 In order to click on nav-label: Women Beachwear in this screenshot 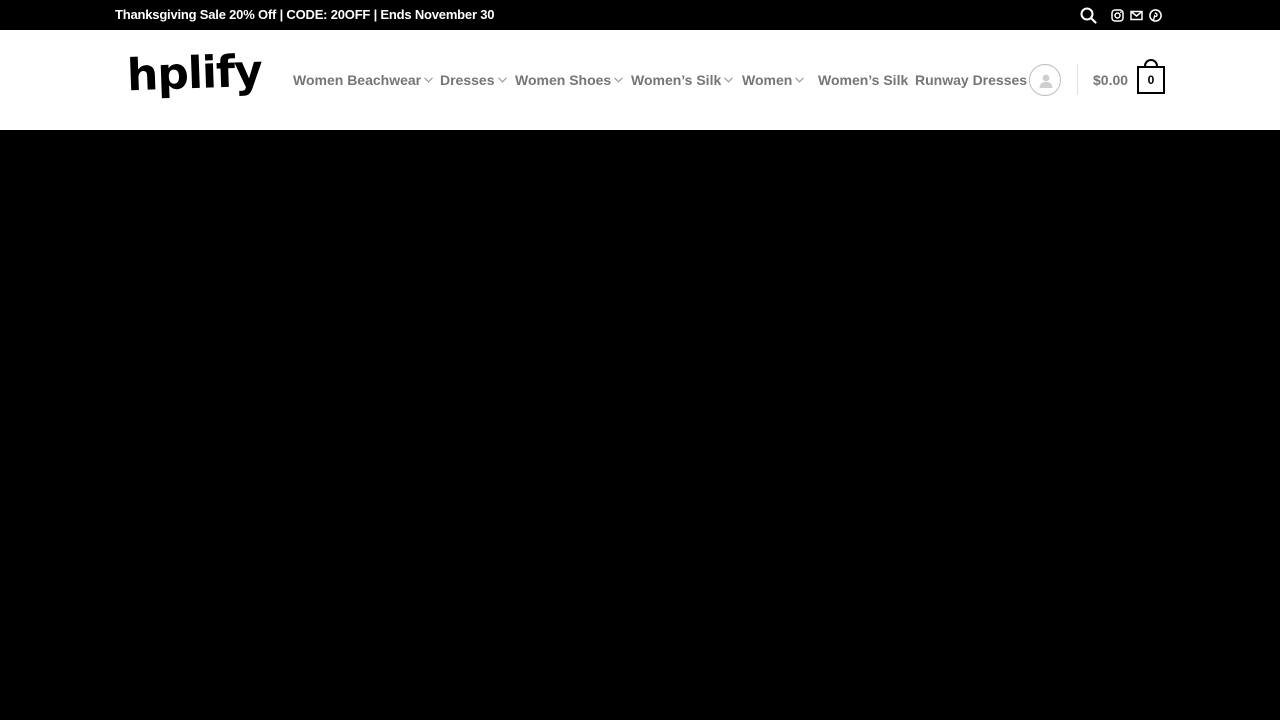, I will do `click(357, 80)`.